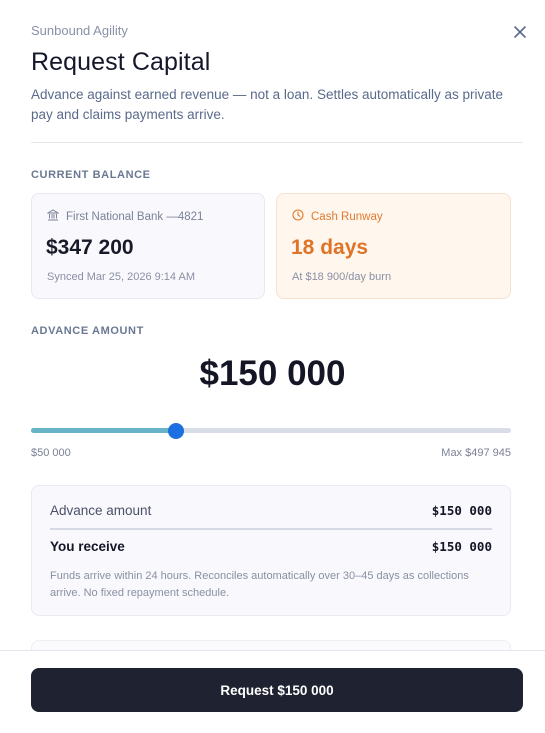 This screenshot has height=733, width=545. Describe the element at coordinates (277, 142) in the screenshot. I see `header-divider` at that location.